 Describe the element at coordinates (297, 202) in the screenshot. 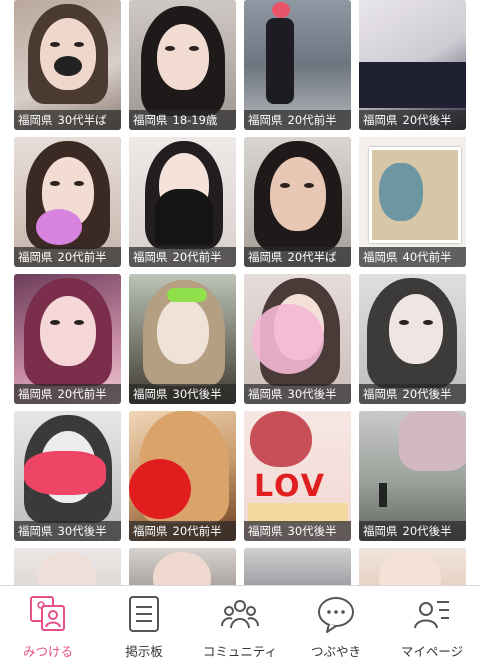

I see `profile-card: 福岡県 20代半ば` at that location.